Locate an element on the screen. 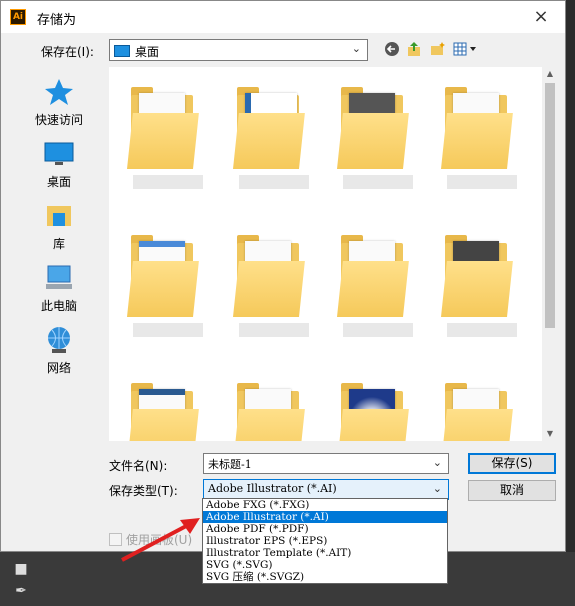  back-arrow-icon is located at coordinates (392, 50).